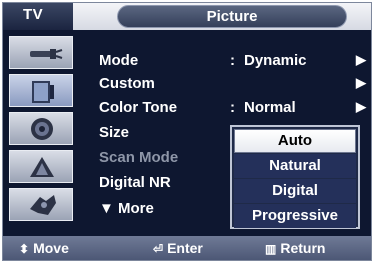  I want to click on return-icon: ▥, so click(271, 249).